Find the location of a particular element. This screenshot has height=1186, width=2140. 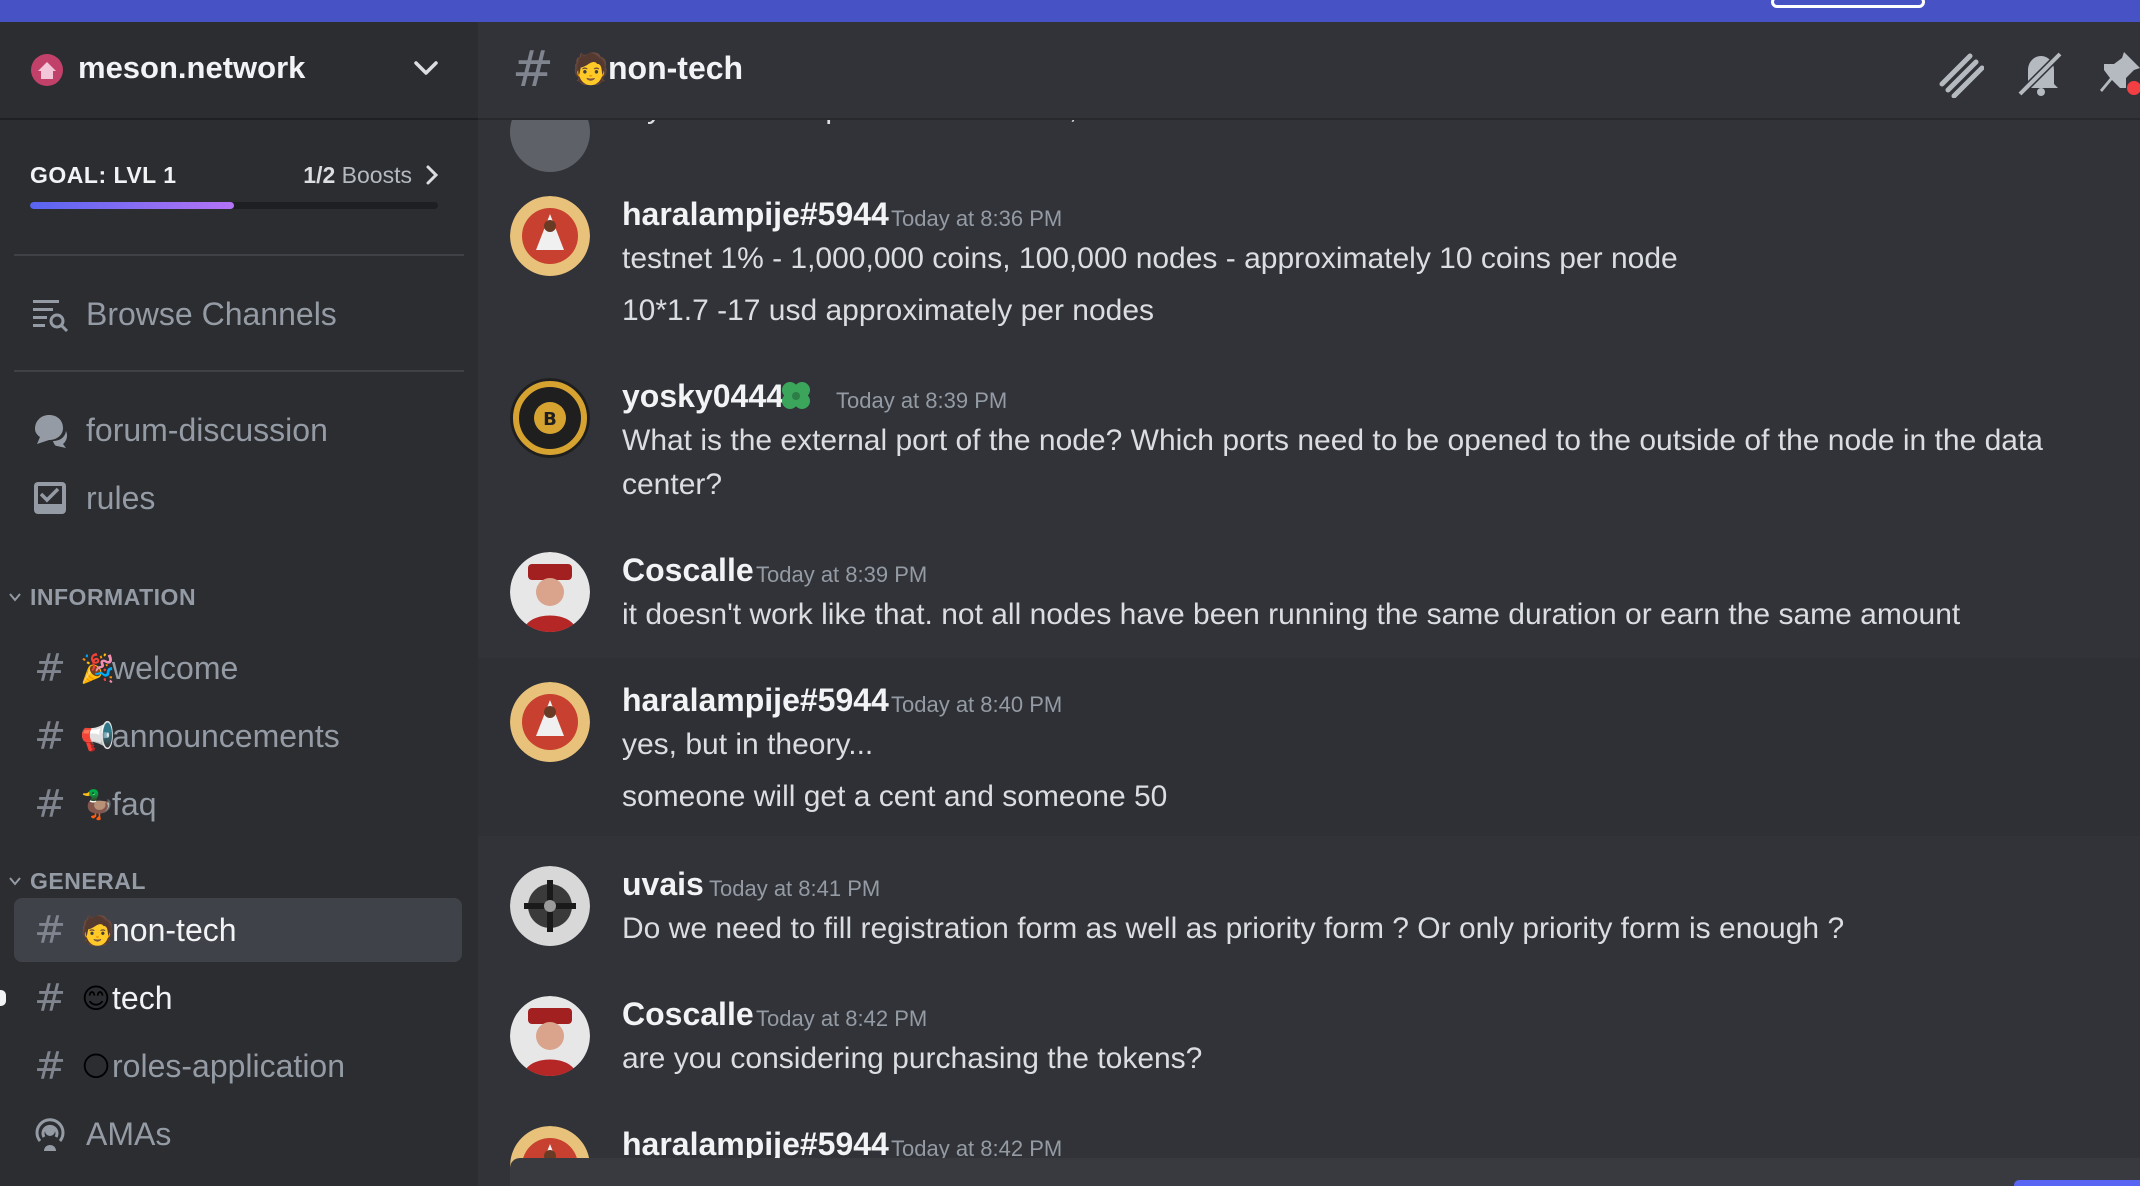

sidebar-item-roles-application: # 🌕 roles-application is located at coordinates (238, 1066).